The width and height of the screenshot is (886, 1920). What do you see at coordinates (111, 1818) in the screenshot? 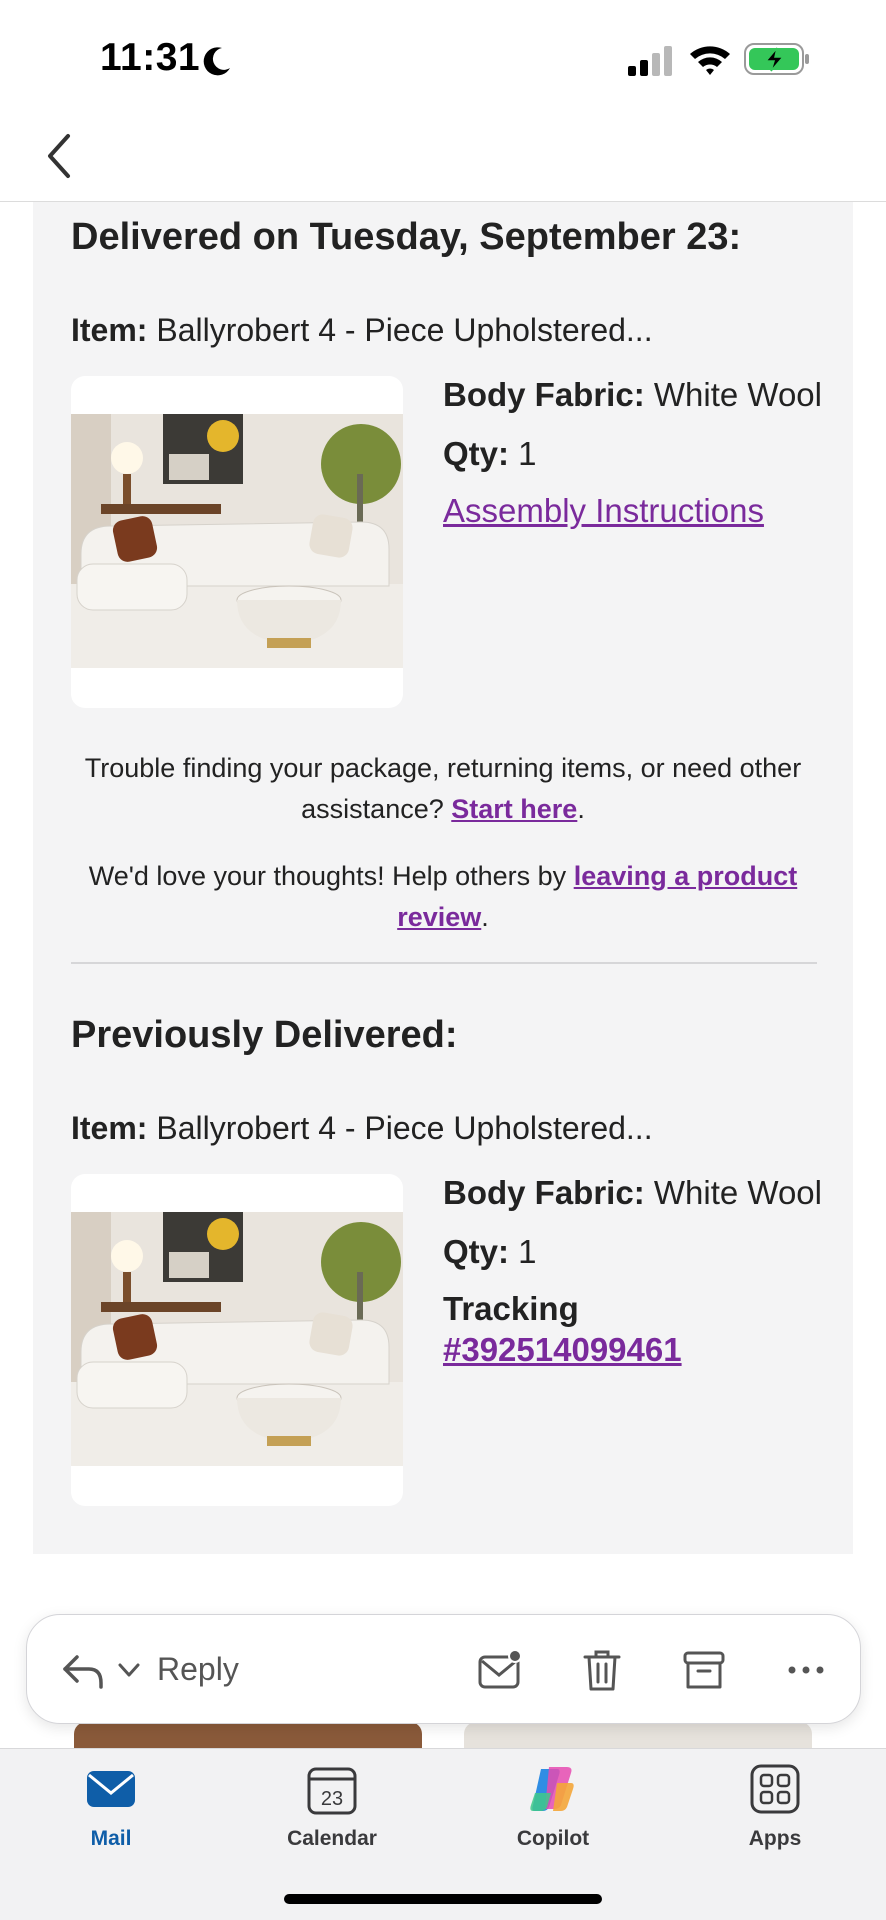
I see `tab-mail: Mail` at bounding box center [111, 1818].